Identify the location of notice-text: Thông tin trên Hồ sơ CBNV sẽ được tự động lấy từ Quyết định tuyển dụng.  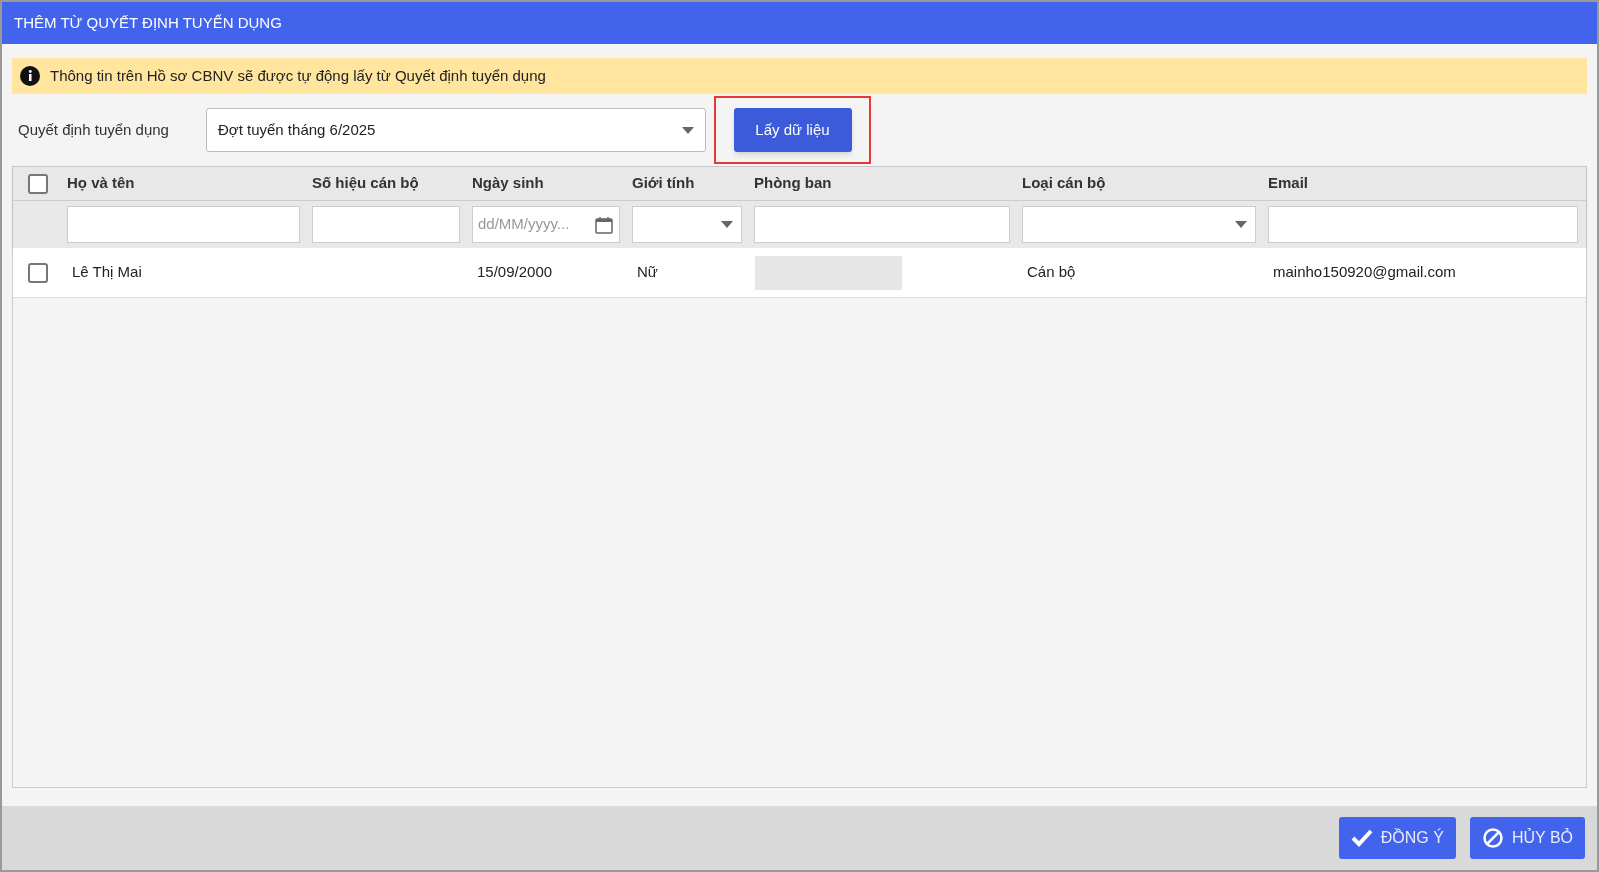
(298, 75).